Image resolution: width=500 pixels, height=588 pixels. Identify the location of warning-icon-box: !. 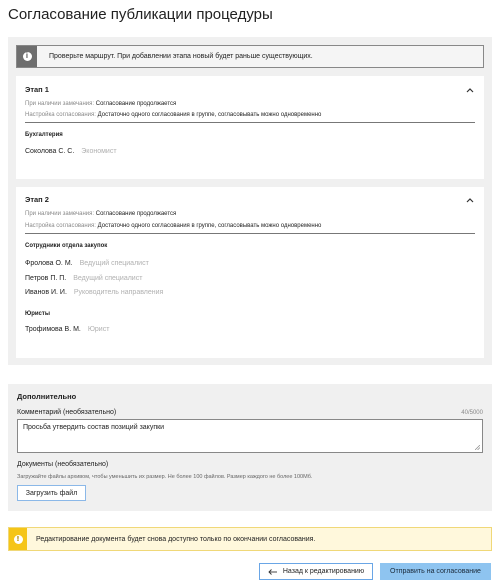
(18, 539).